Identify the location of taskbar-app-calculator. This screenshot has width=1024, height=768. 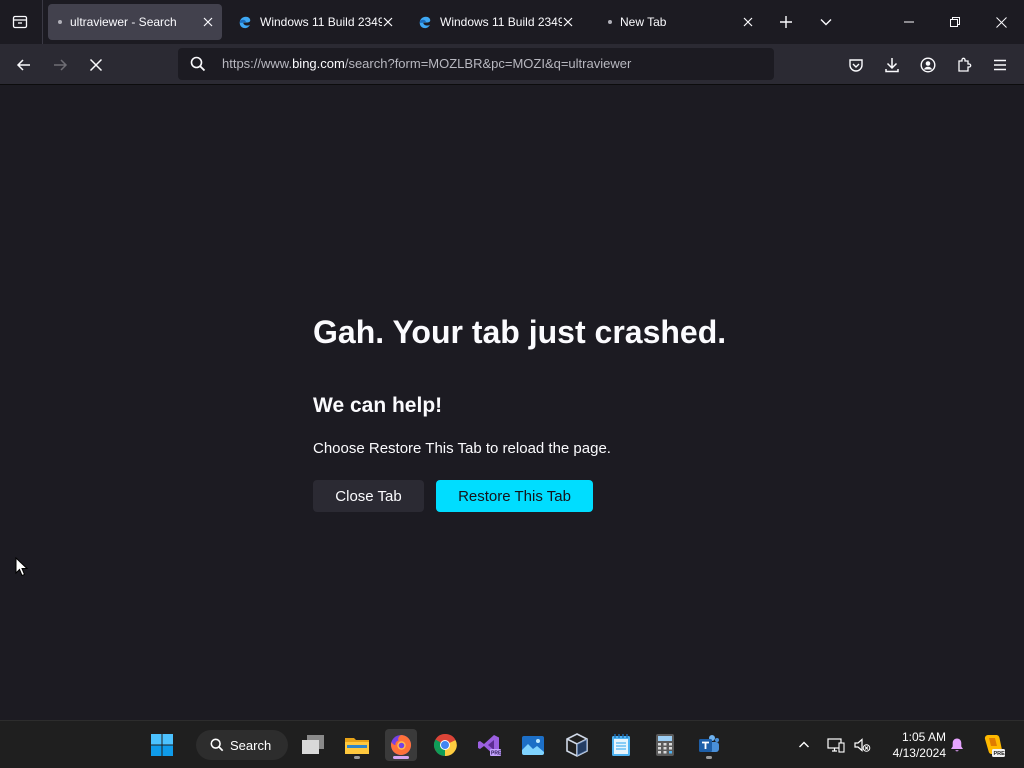
(665, 745).